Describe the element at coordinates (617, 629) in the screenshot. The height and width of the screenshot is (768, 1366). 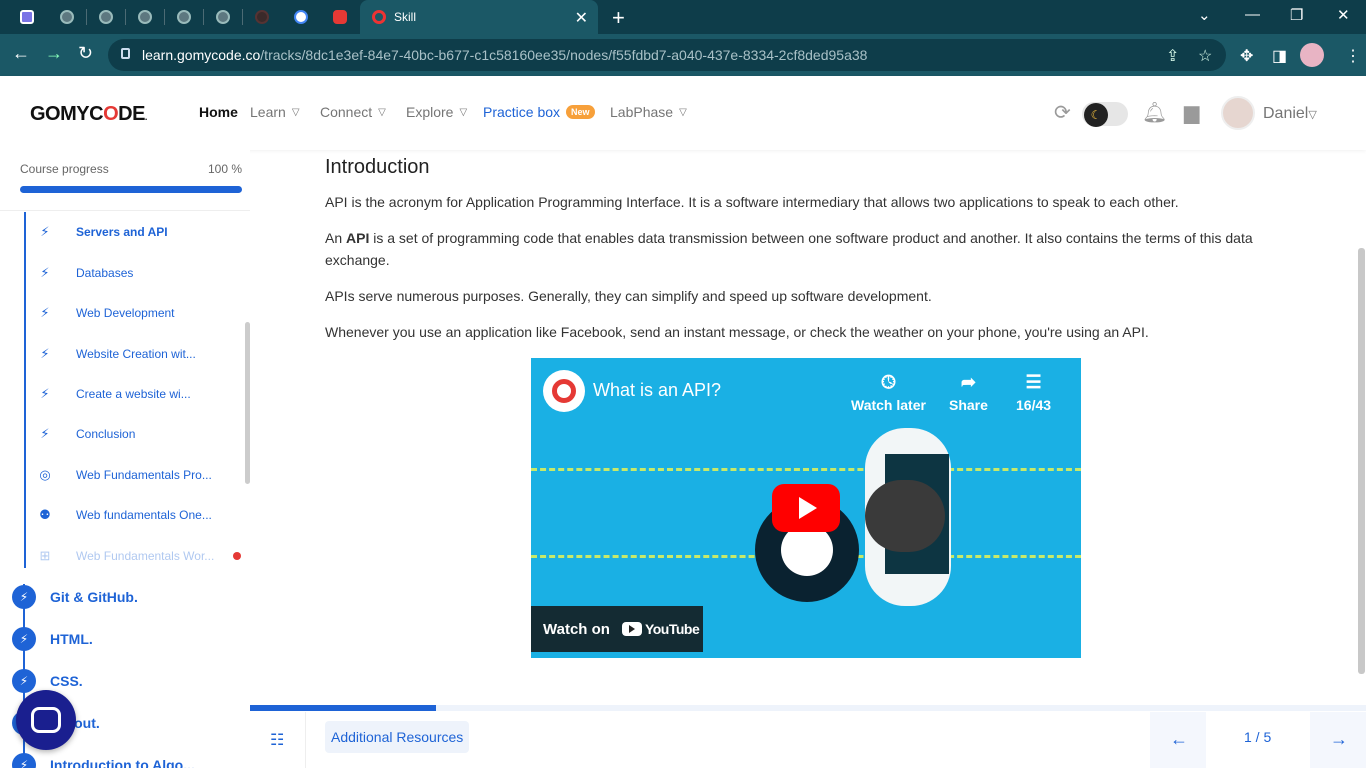
I see `watch-on-youtube-button: Watch on YouTube` at that location.